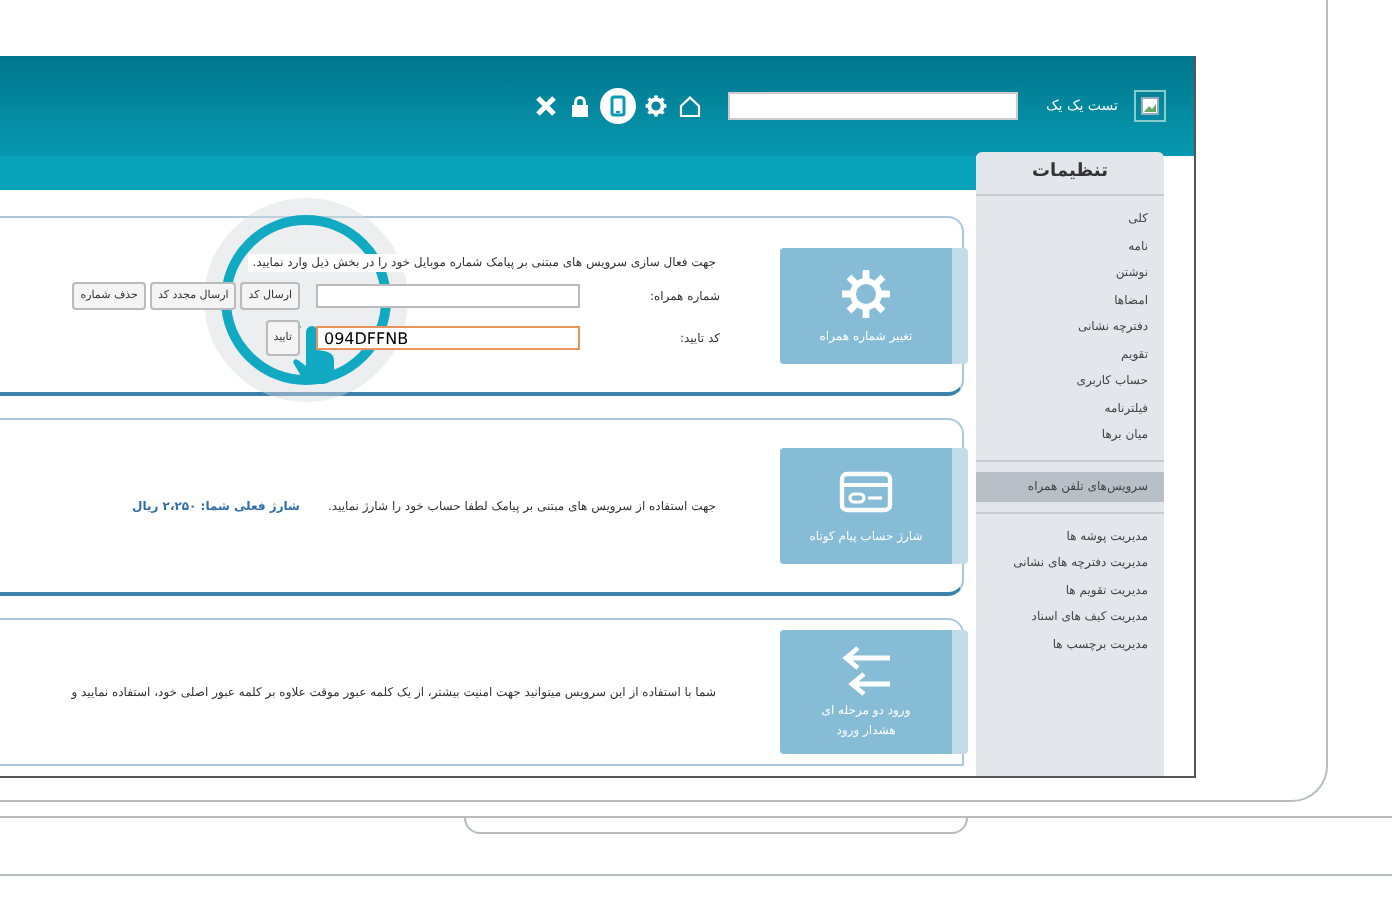  I want to click on settings-icon, so click(656, 106).